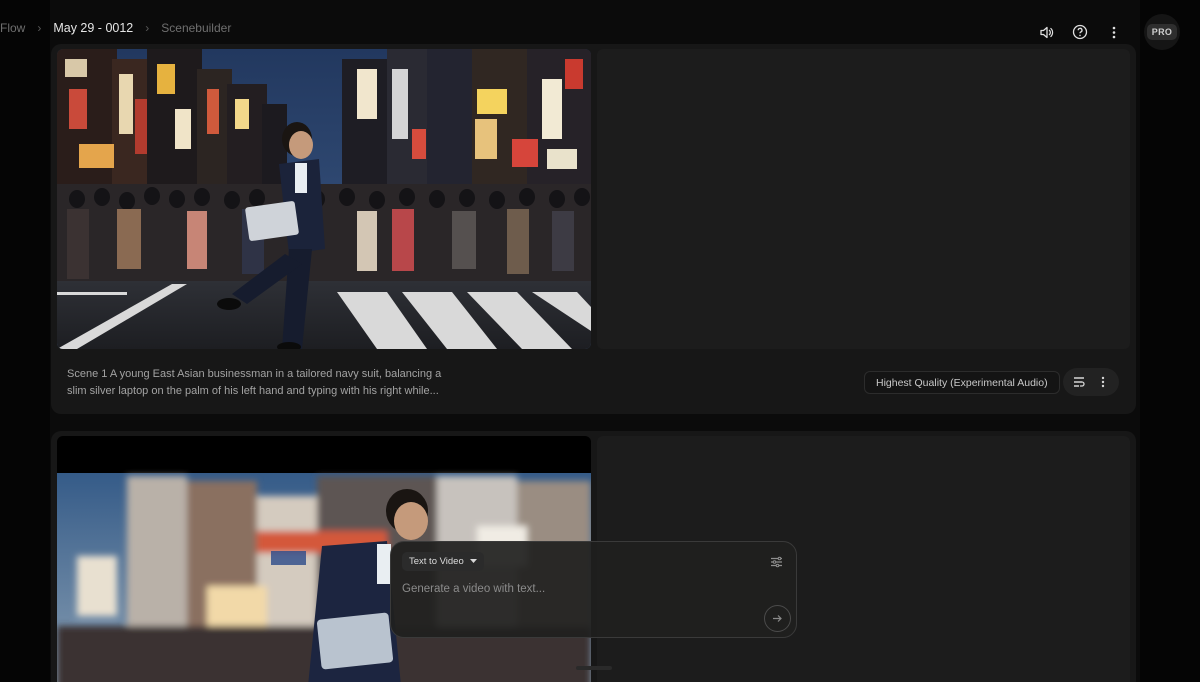  What do you see at coordinates (93, 28) in the screenshot?
I see `breadcrumb-project: May 29 - 0012` at bounding box center [93, 28].